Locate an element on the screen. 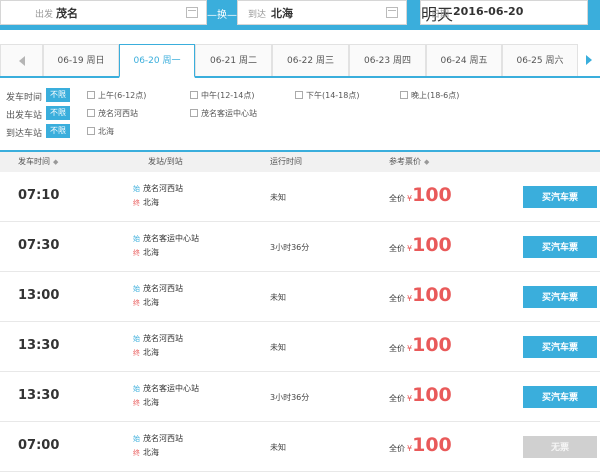  date-tab: 06-19 周日 is located at coordinates (81, 60).